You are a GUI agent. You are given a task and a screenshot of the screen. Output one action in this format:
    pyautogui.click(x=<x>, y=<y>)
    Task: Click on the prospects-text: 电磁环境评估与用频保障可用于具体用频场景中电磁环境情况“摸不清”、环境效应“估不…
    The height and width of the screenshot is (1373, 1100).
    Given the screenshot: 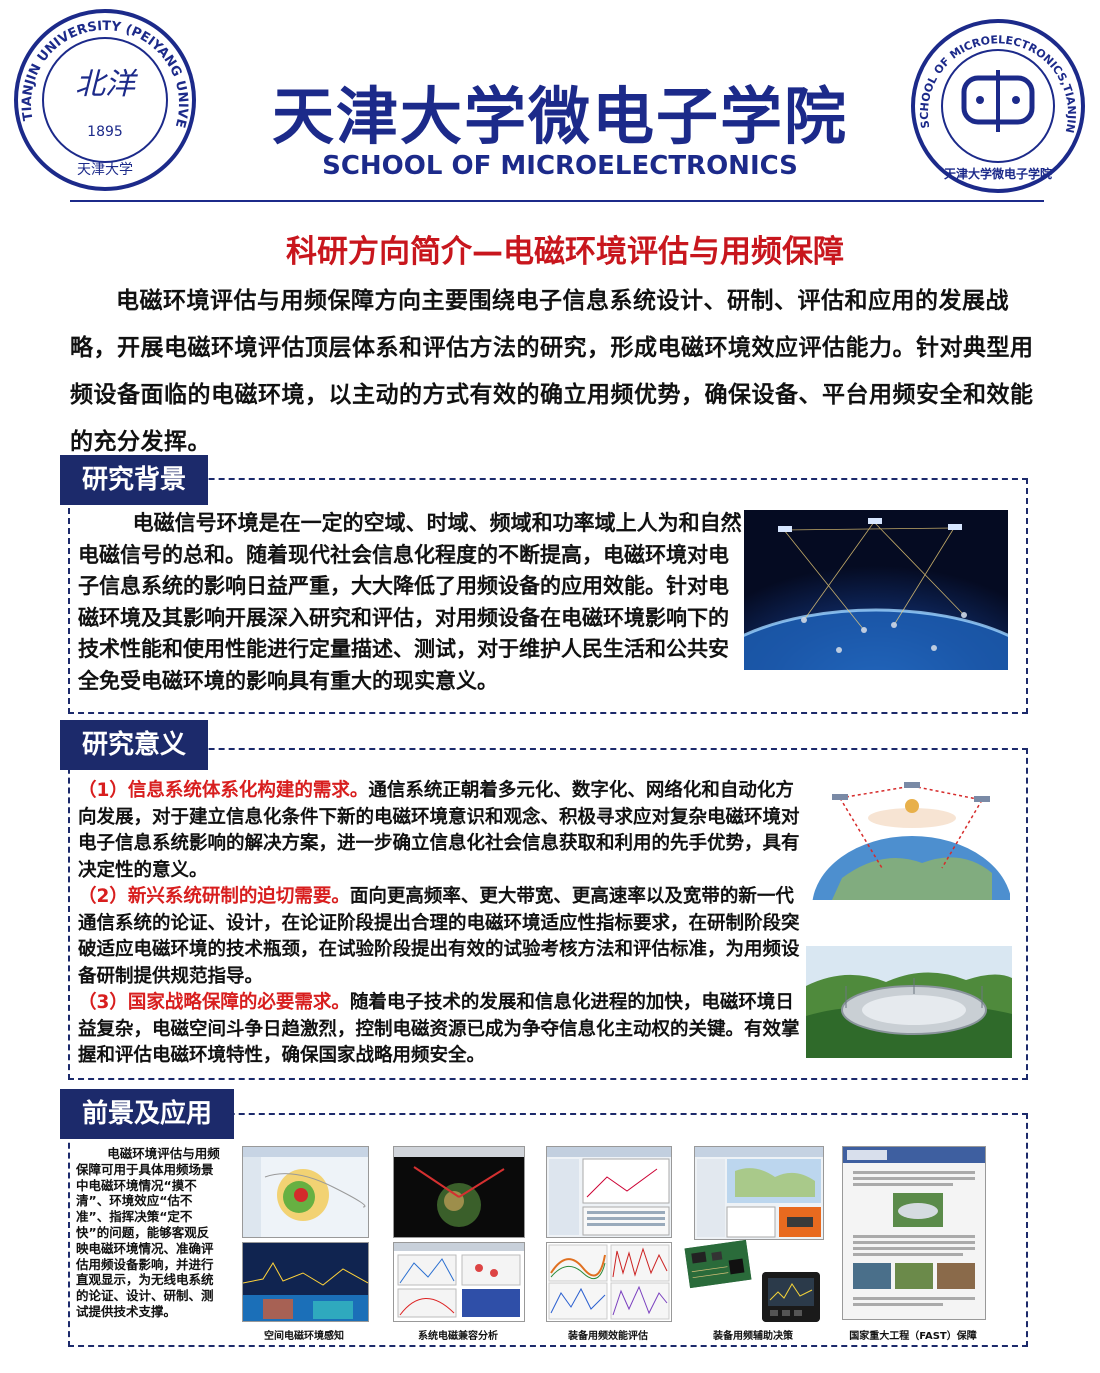 What is the action you would take?
    pyautogui.click(x=148, y=1232)
    